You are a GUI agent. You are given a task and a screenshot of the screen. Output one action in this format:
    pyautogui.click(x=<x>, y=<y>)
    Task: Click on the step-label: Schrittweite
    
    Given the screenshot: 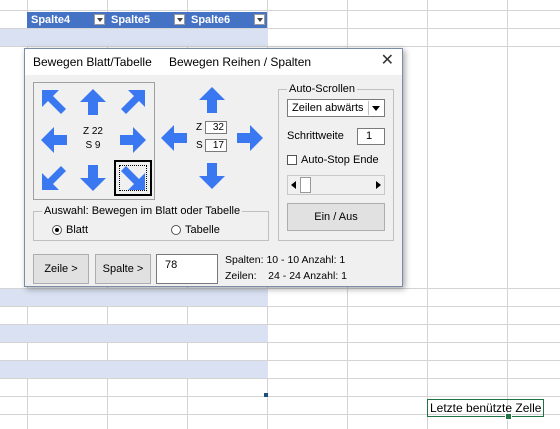 What is the action you would take?
    pyautogui.click(x=315, y=136)
    